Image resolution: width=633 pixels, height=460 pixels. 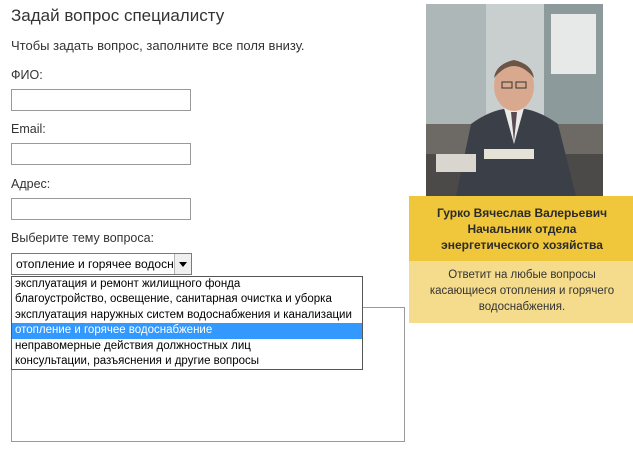 I want to click on topic-option: неправомерные действия должностных лиц, so click(x=187, y=346).